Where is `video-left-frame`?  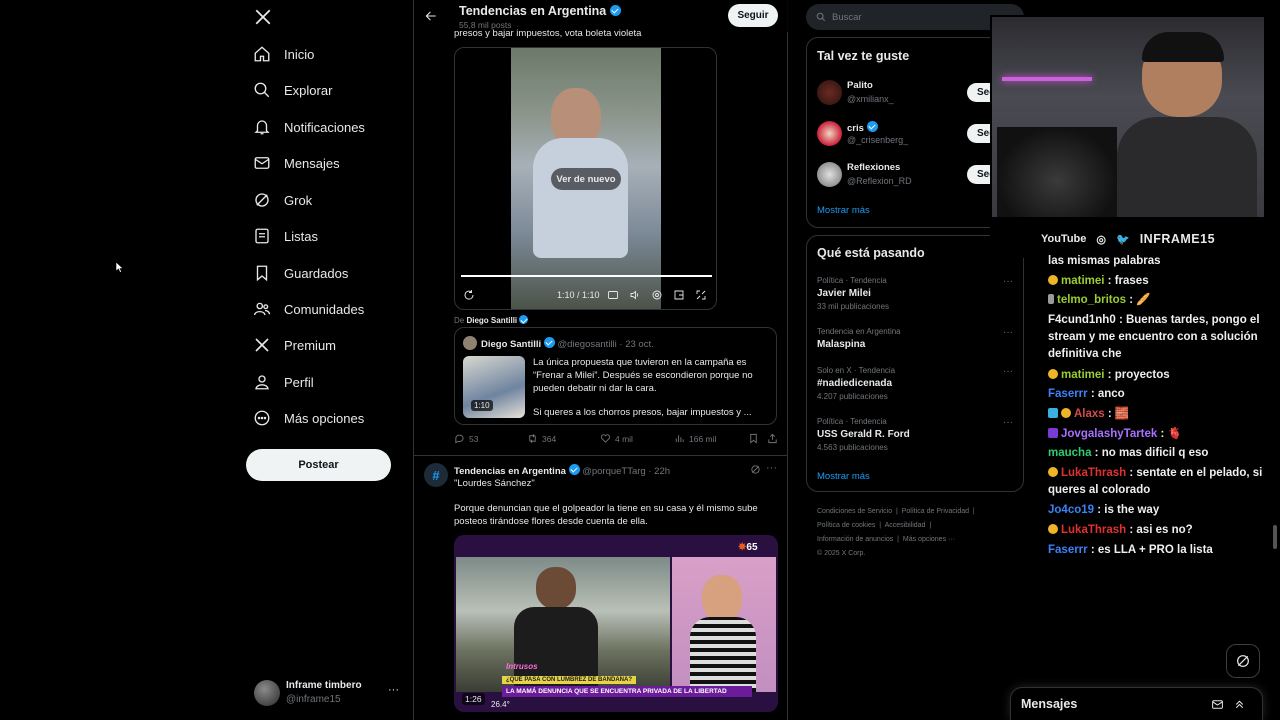 video-left-frame is located at coordinates (563, 624).